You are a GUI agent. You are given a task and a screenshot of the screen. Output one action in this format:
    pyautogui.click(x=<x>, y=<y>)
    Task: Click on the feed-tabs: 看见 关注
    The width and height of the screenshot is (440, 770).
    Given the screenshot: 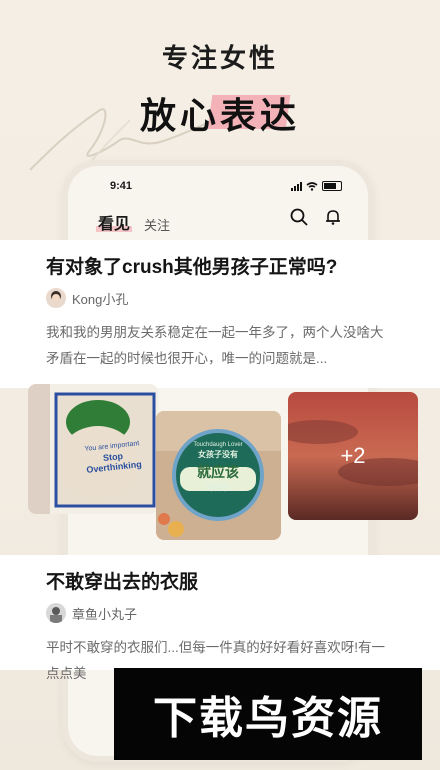 What is the action you would take?
    pyautogui.click(x=133, y=222)
    